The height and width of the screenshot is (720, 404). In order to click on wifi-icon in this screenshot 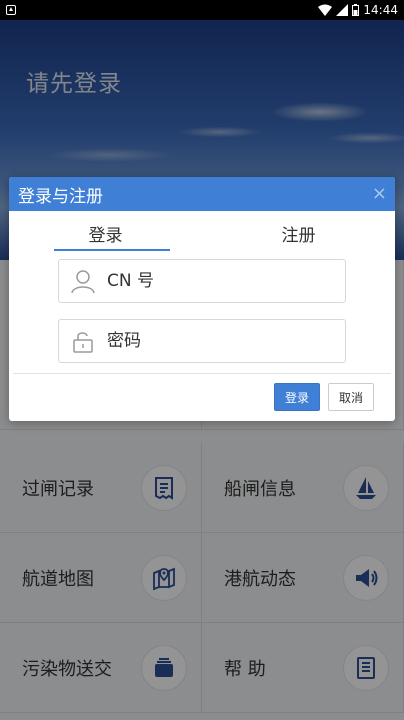, I will do `click(325, 10)`.